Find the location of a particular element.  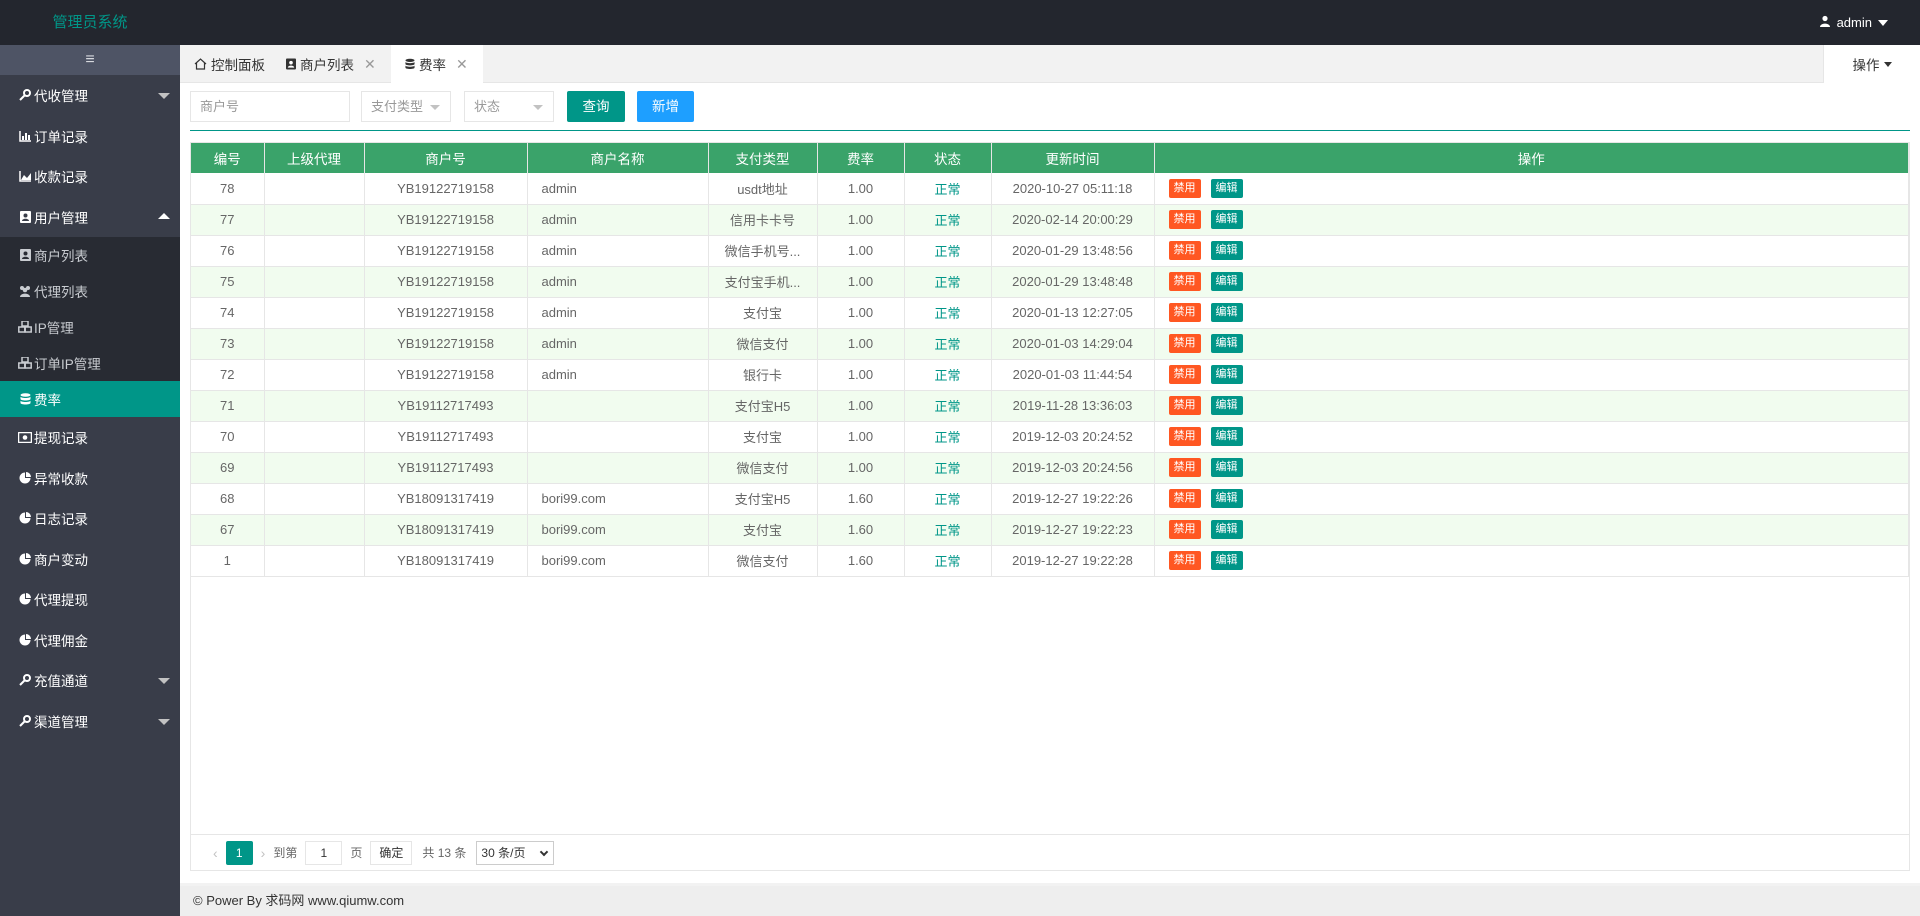

column-header: 费率 is located at coordinates (861, 158).